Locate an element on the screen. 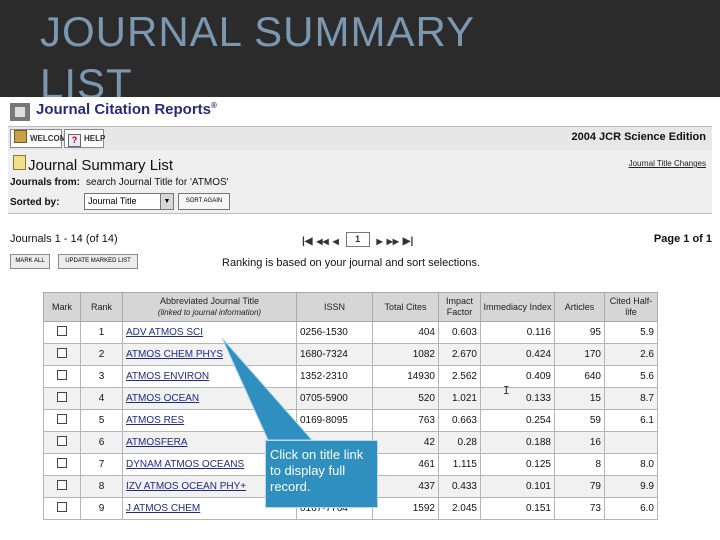 Image resolution: width=720 pixels, height=540 pixels. immediacy-cell: 0.125 is located at coordinates (517, 464).